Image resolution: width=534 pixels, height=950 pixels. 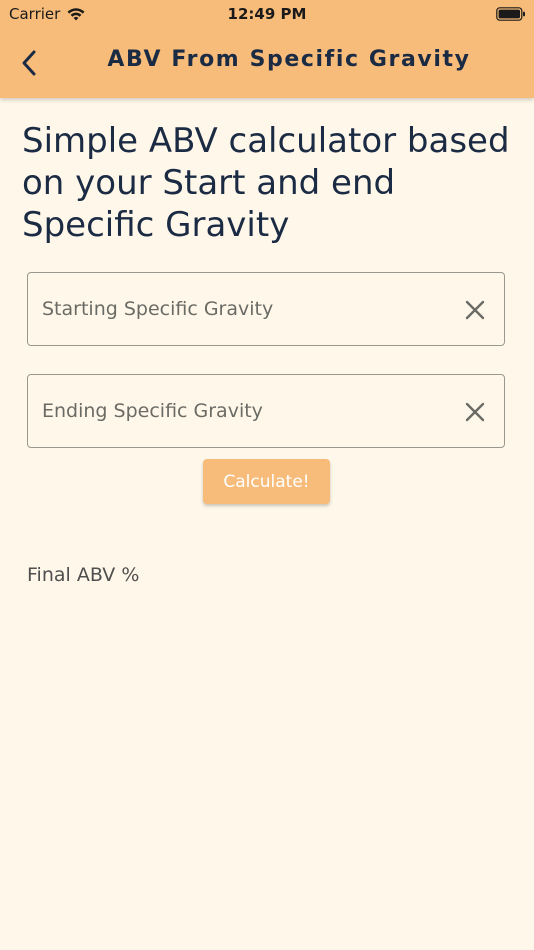 What do you see at coordinates (289, 59) in the screenshot?
I see `page-title: ABV From Specific Gravity` at bounding box center [289, 59].